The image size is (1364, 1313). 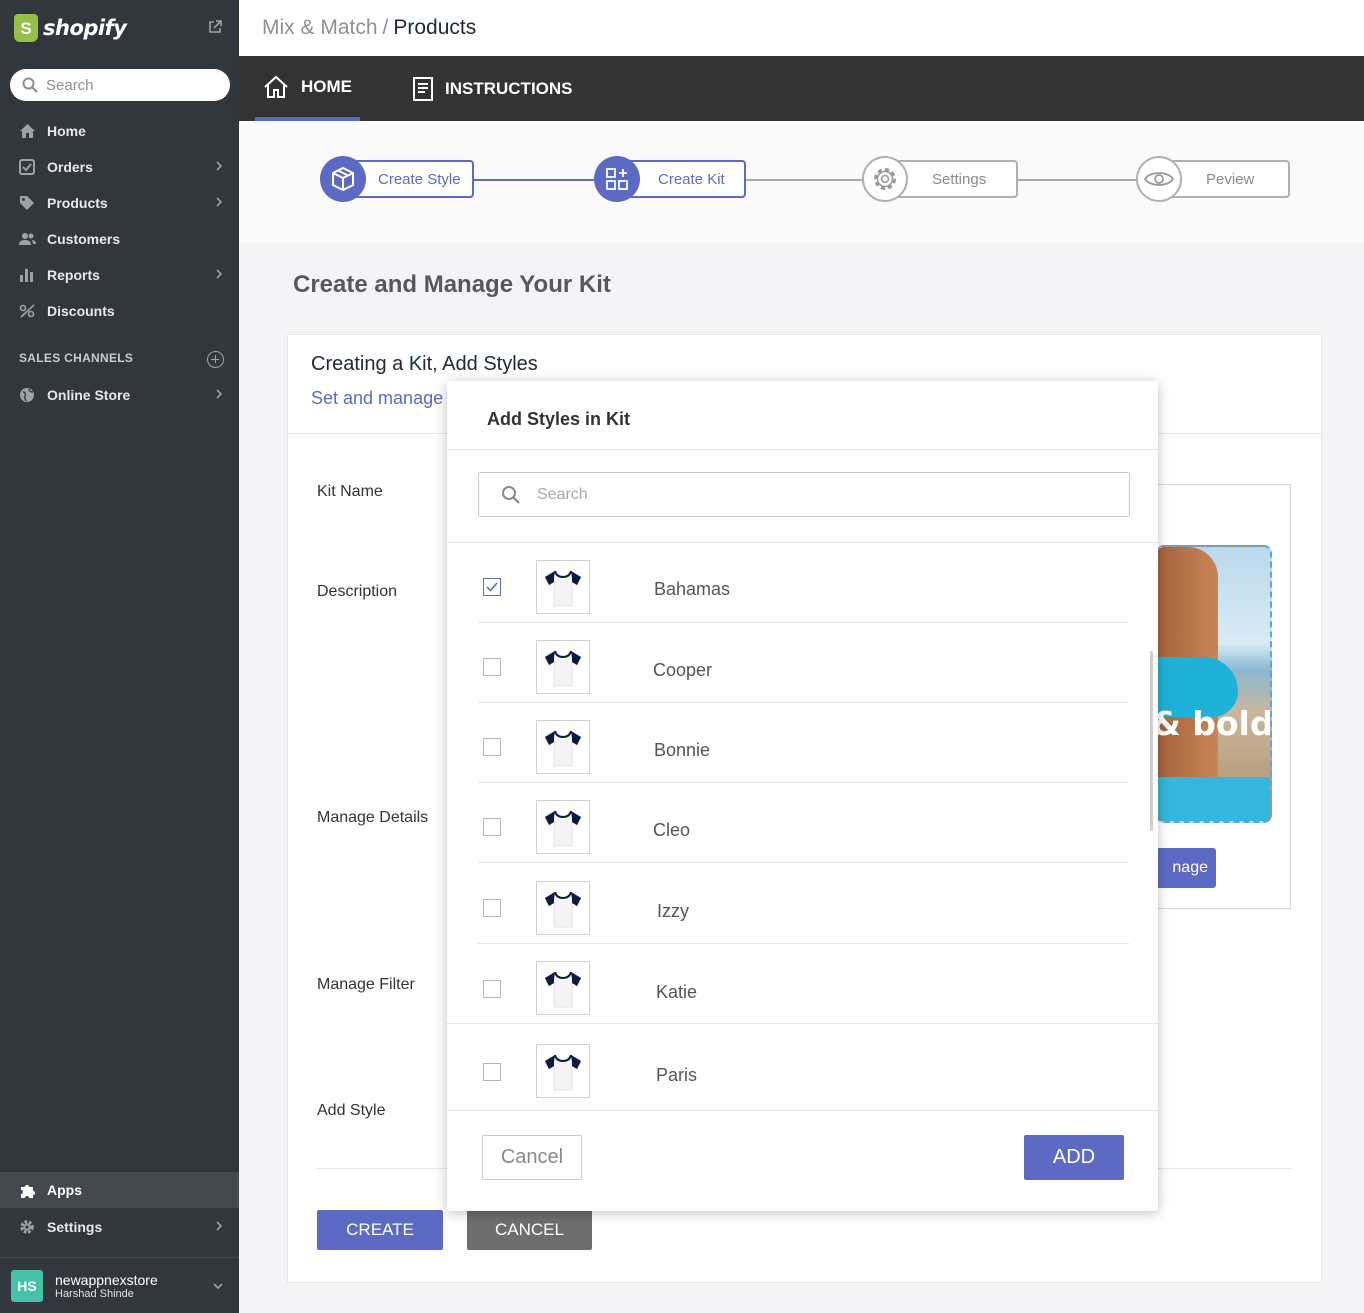 I want to click on style-name: Cooper, so click(x=683, y=670).